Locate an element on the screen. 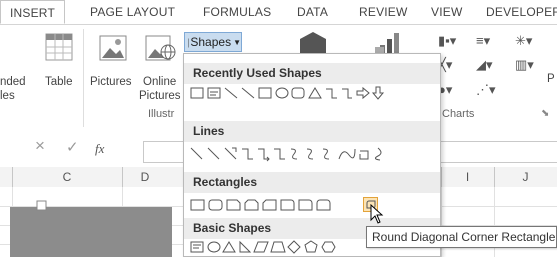 The width and height of the screenshot is (557, 257). online-pictures-label: Online is located at coordinates (159, 82).